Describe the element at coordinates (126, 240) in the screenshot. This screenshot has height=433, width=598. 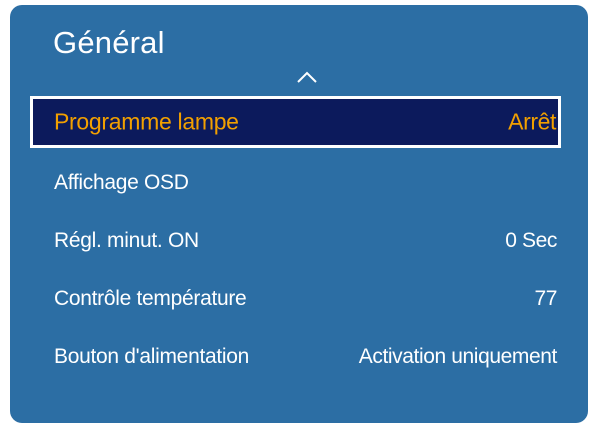
I see `menu-item-label: Régl. minut. ON` at that location.